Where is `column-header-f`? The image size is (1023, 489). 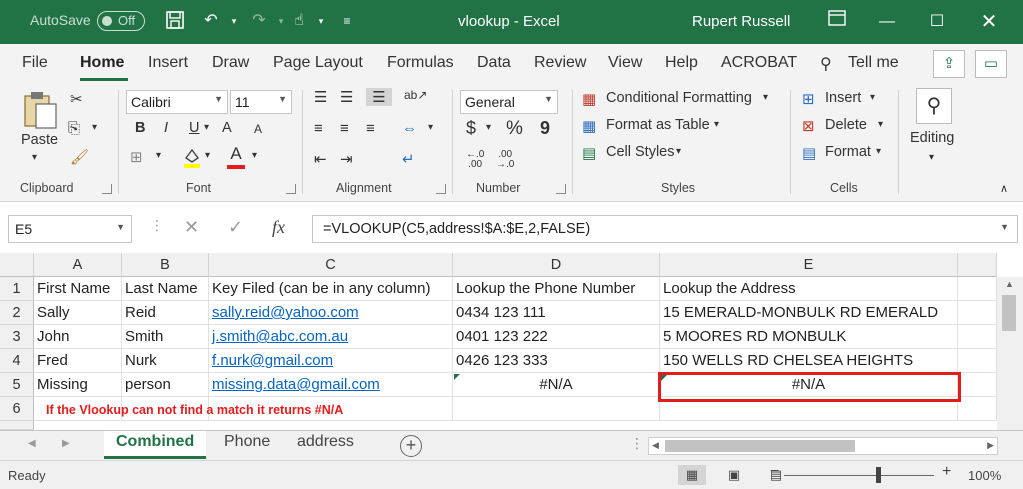 column-header-f is located at coordinates (977, 265).